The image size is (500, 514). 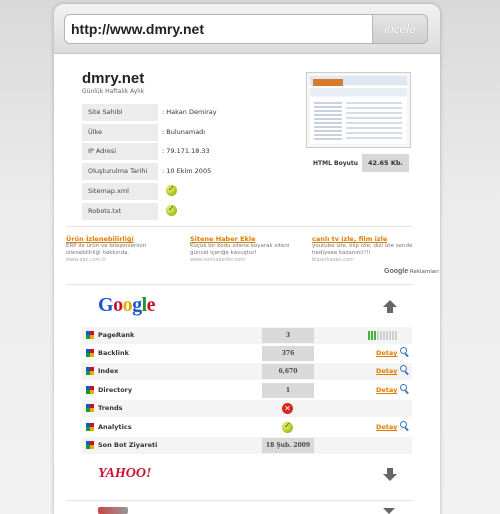 I want to click on inspect-button: incele, so click(x=400, y=29).